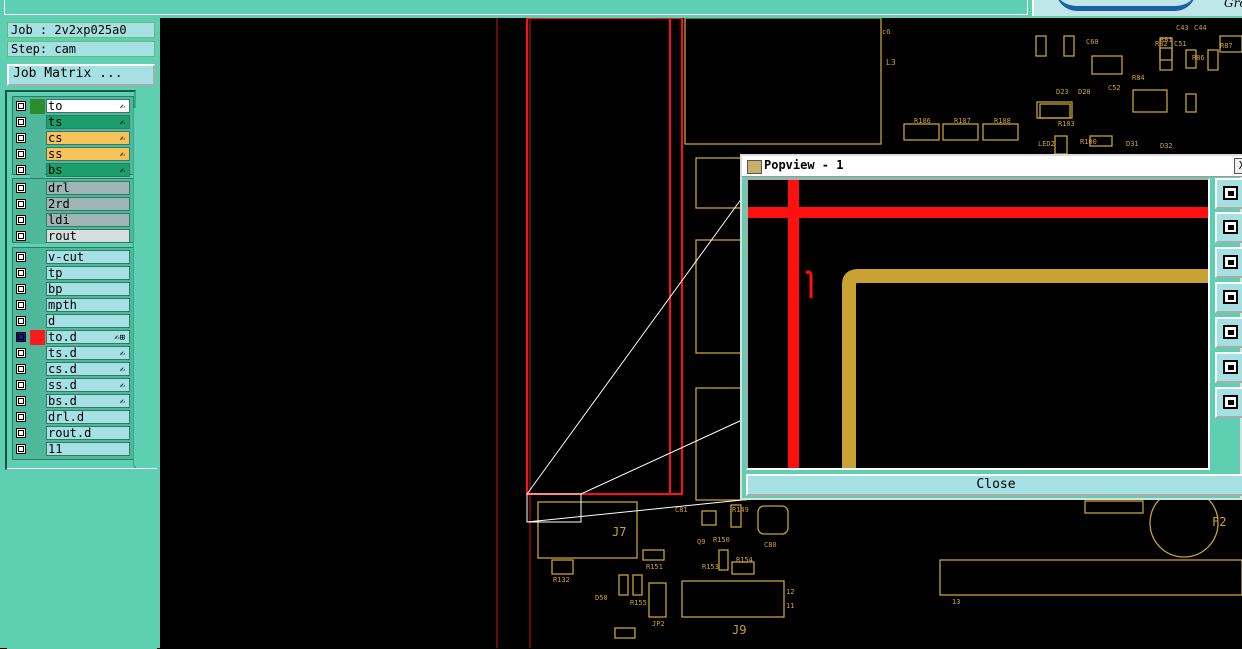 This screenshot has width=1242, height=649. Describe the element at coordinates (88, 220) in the screenshot. I see `layer-name: ldi` at that location.